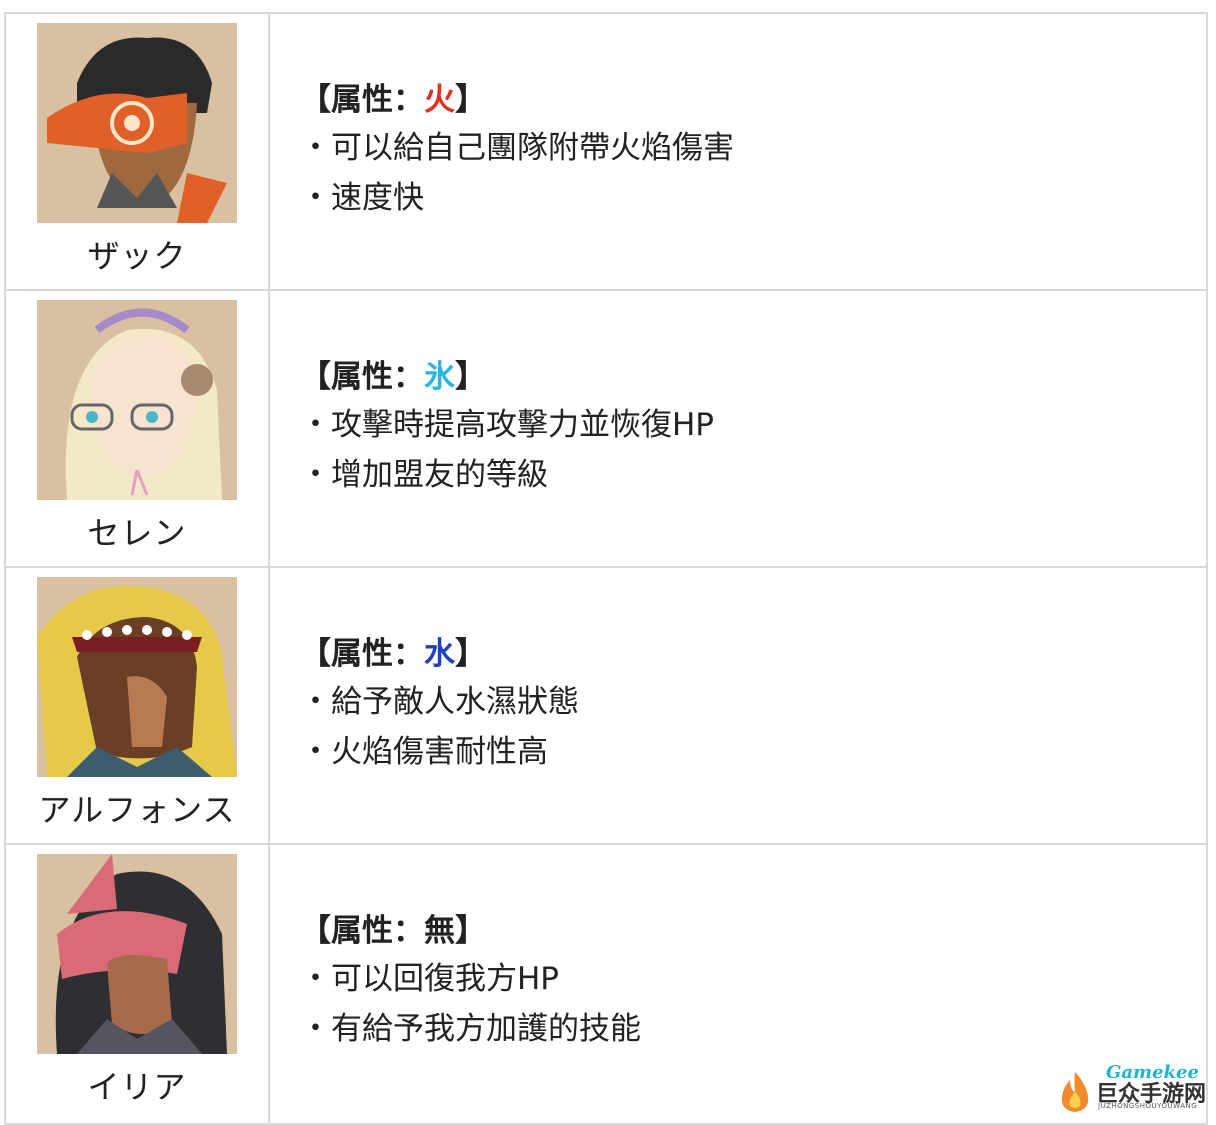  I want to click on portrait-zack, so click(137, 123).